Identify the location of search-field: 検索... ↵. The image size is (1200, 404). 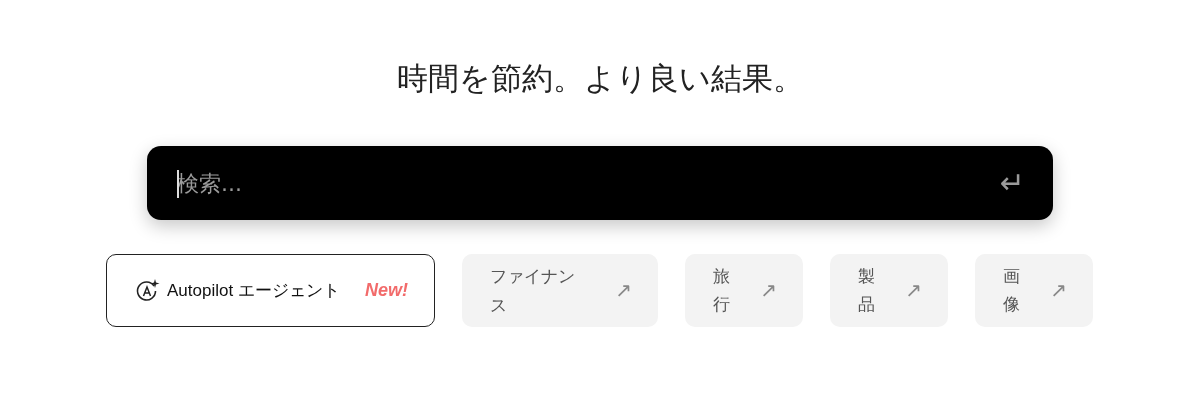
(600, 183).